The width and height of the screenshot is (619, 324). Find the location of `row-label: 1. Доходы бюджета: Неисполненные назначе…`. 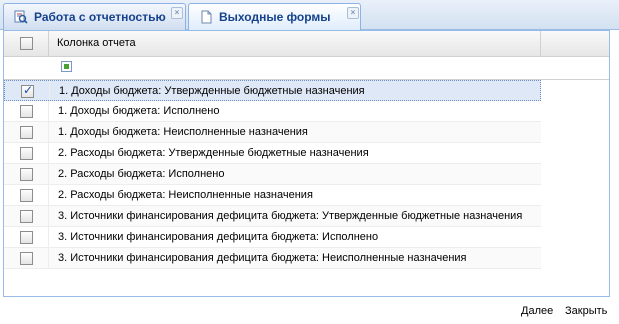

row-label: 1. Доходы бюджета: Неисполненные назначе… is located at coordinates (183, 132).